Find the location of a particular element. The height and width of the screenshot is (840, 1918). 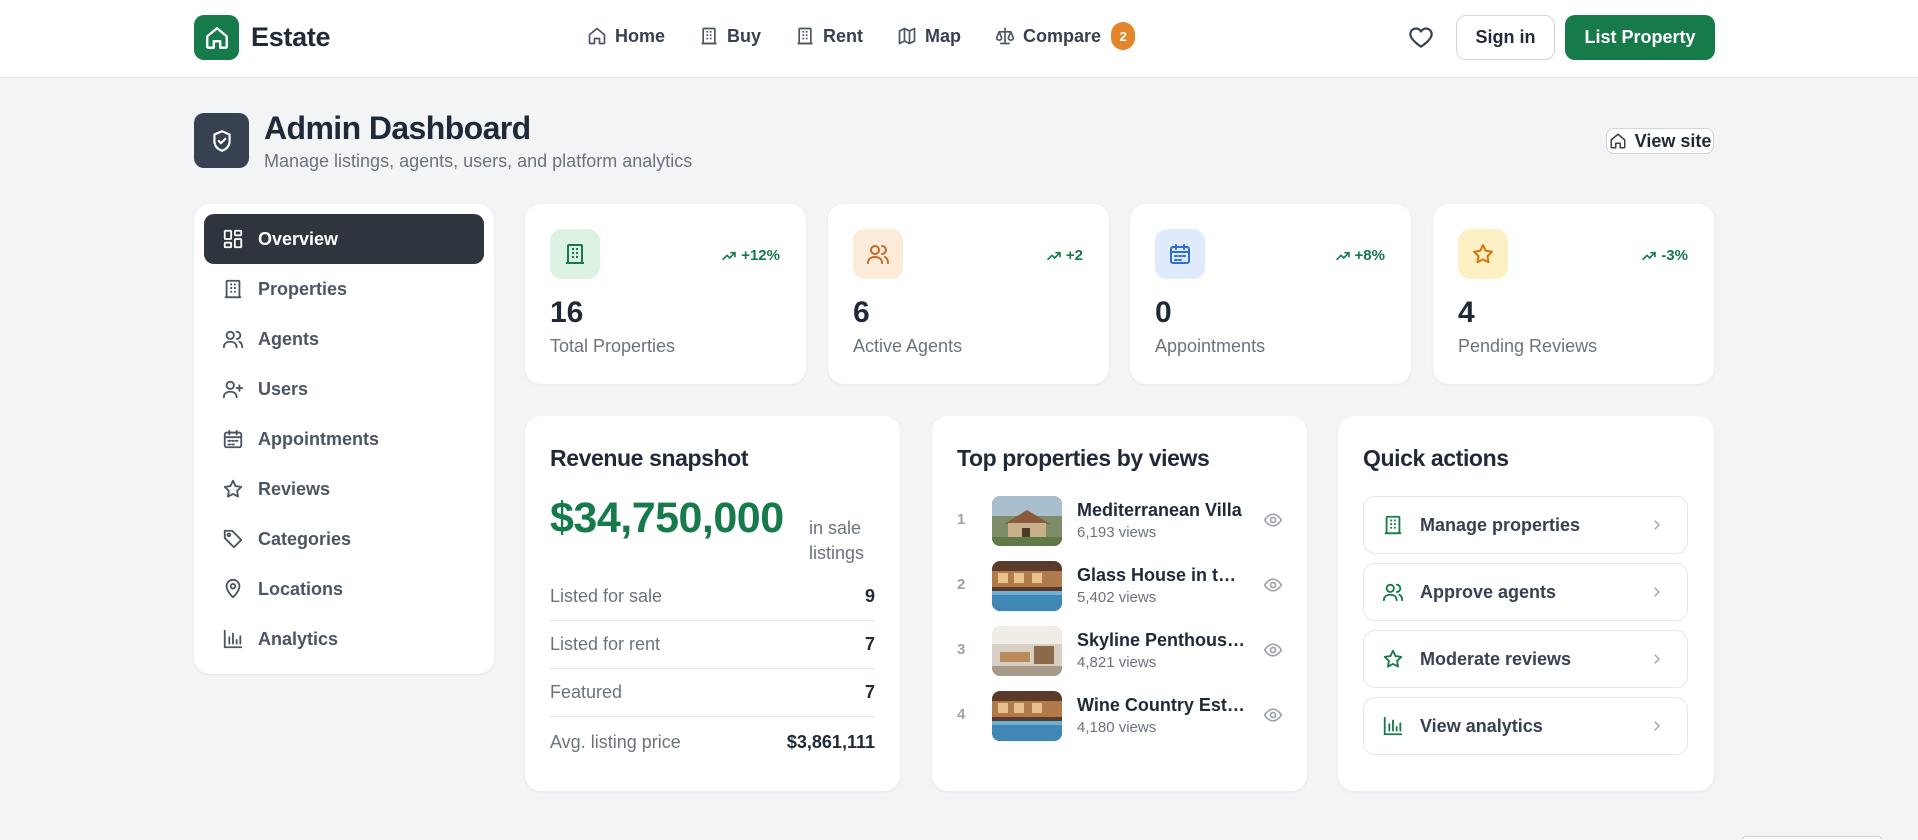

sidebar-item-overview: Overview is located at coordinates (344, 239).